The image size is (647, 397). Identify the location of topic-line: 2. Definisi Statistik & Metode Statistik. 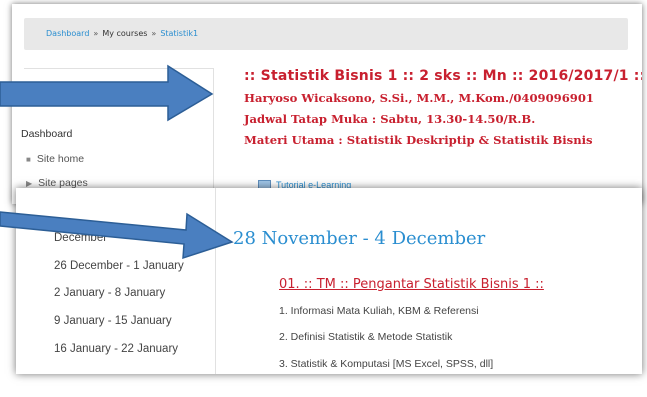
(366, 337).